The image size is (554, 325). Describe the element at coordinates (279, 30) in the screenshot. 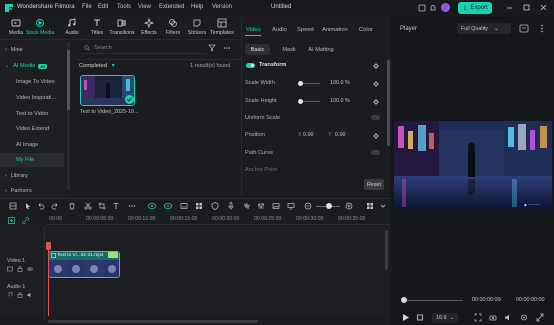

I see `tab-audio: Audio` at that location.